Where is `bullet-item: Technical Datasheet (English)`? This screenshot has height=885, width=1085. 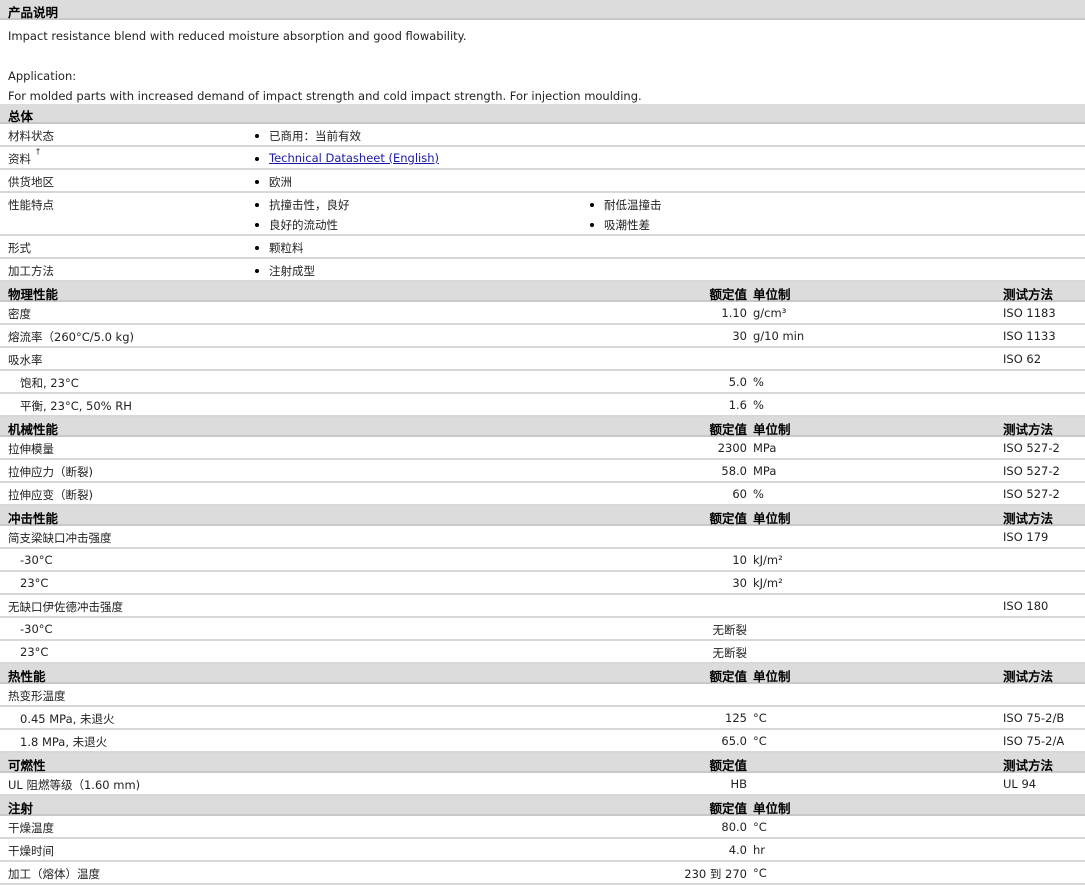
bullet-item: Technical Datasheet (English) is located at coordinates (347, 158).